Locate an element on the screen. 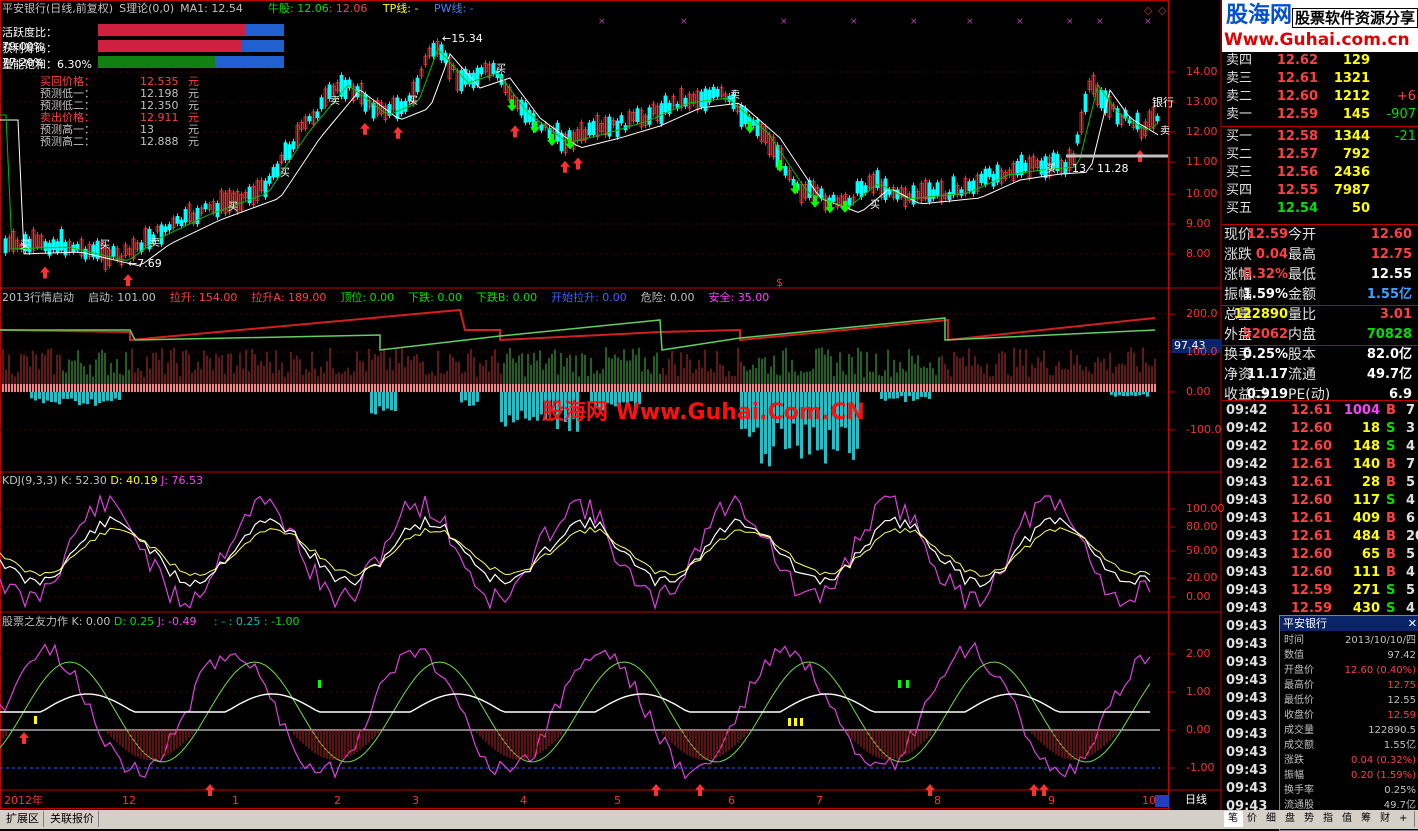 Image resolution: width=1418 pixels, height=831 pixels. tick-row: 09:43 12.61 484 B 20 is located at coordinates (1320, 537).